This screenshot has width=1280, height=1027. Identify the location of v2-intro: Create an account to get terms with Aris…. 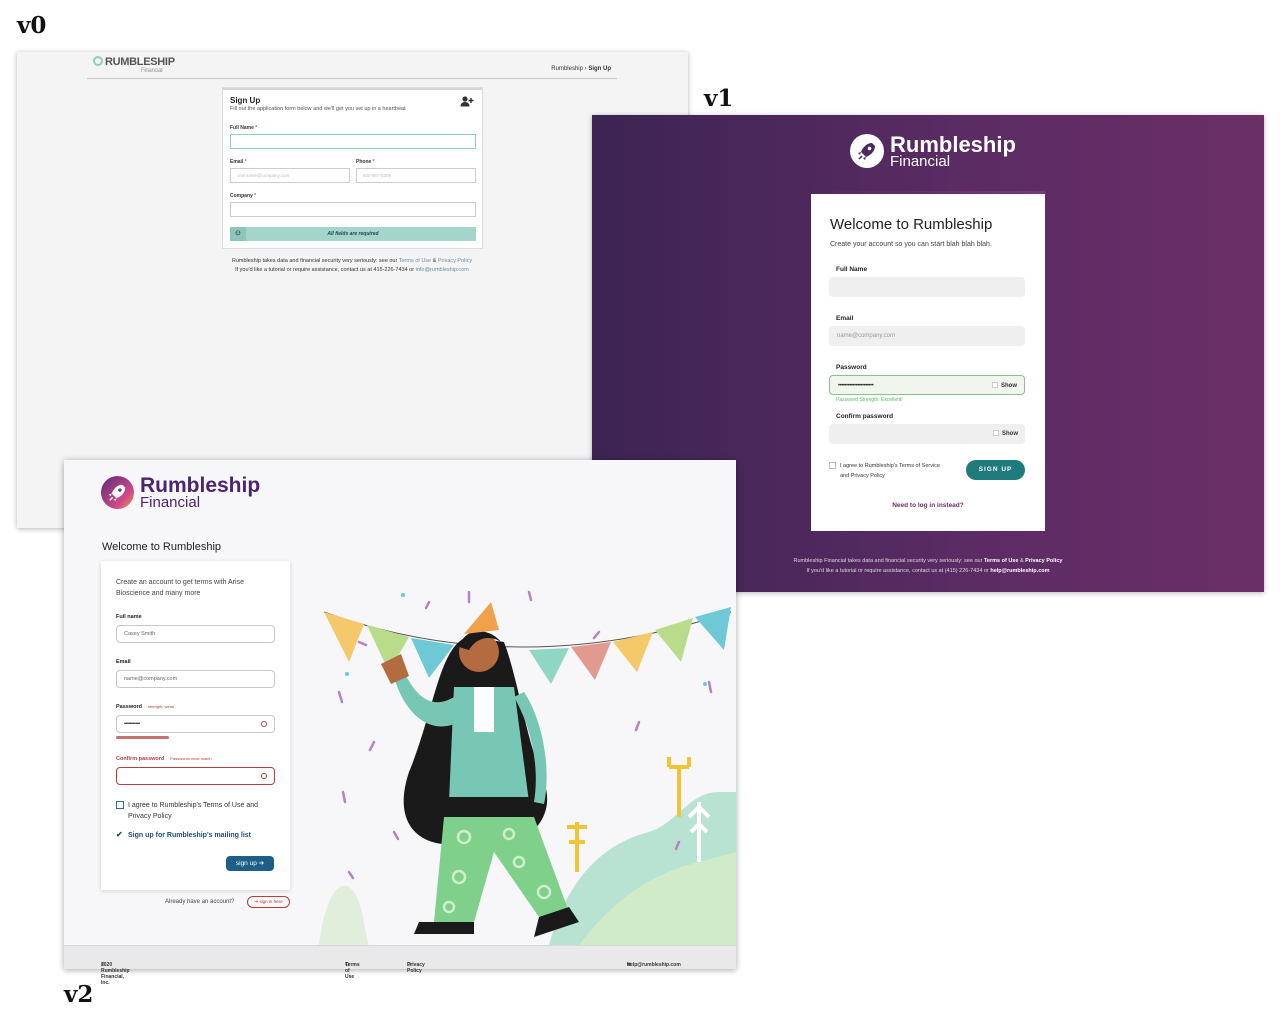
(180, 588).